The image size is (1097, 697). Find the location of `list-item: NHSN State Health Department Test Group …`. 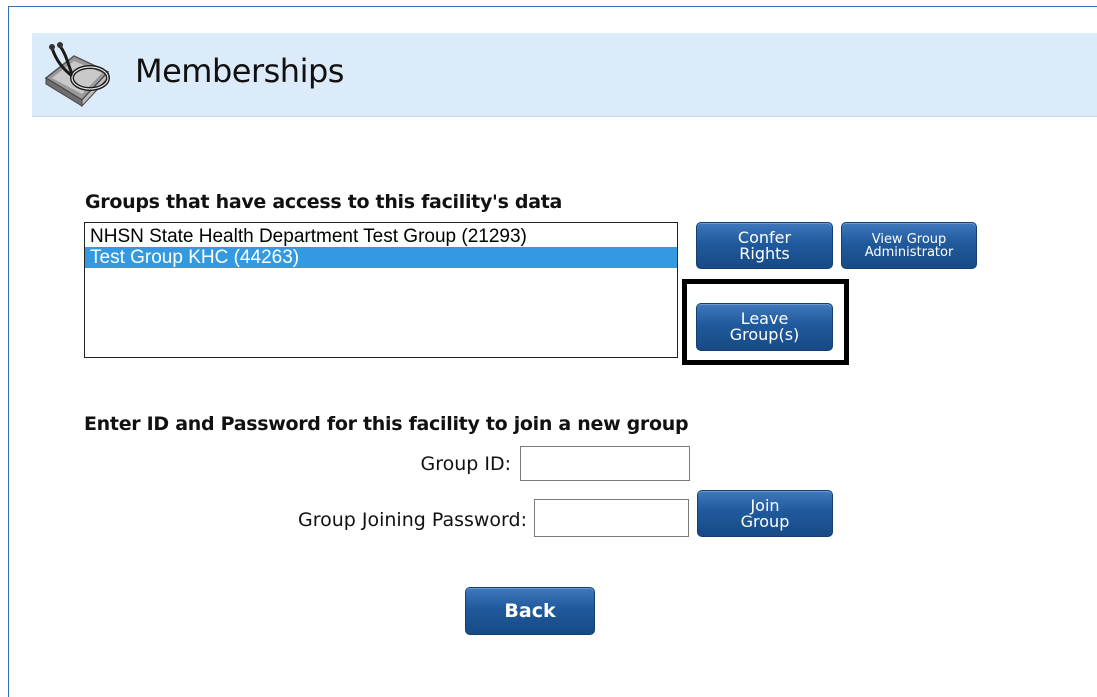

list-item: NHSN State Health Department Test Group … is located at coordinates (381, 236).